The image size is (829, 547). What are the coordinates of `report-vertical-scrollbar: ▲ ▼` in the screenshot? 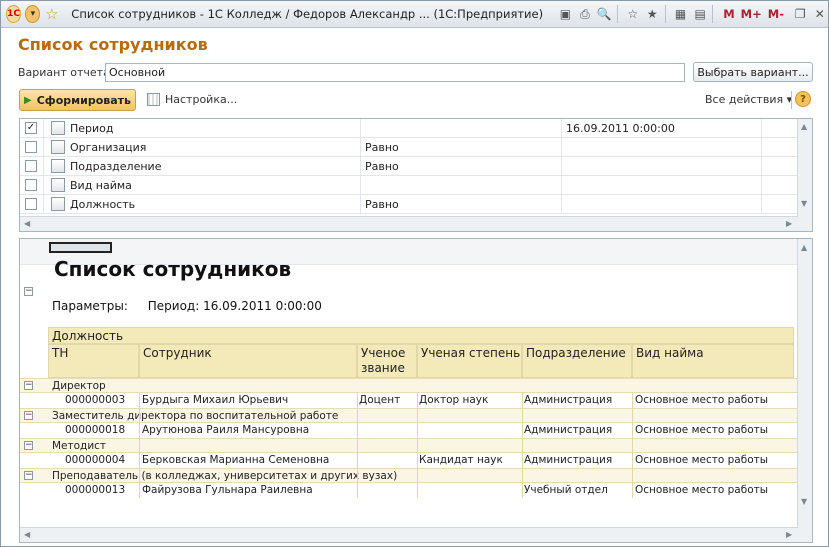 It's located at (804, 390).